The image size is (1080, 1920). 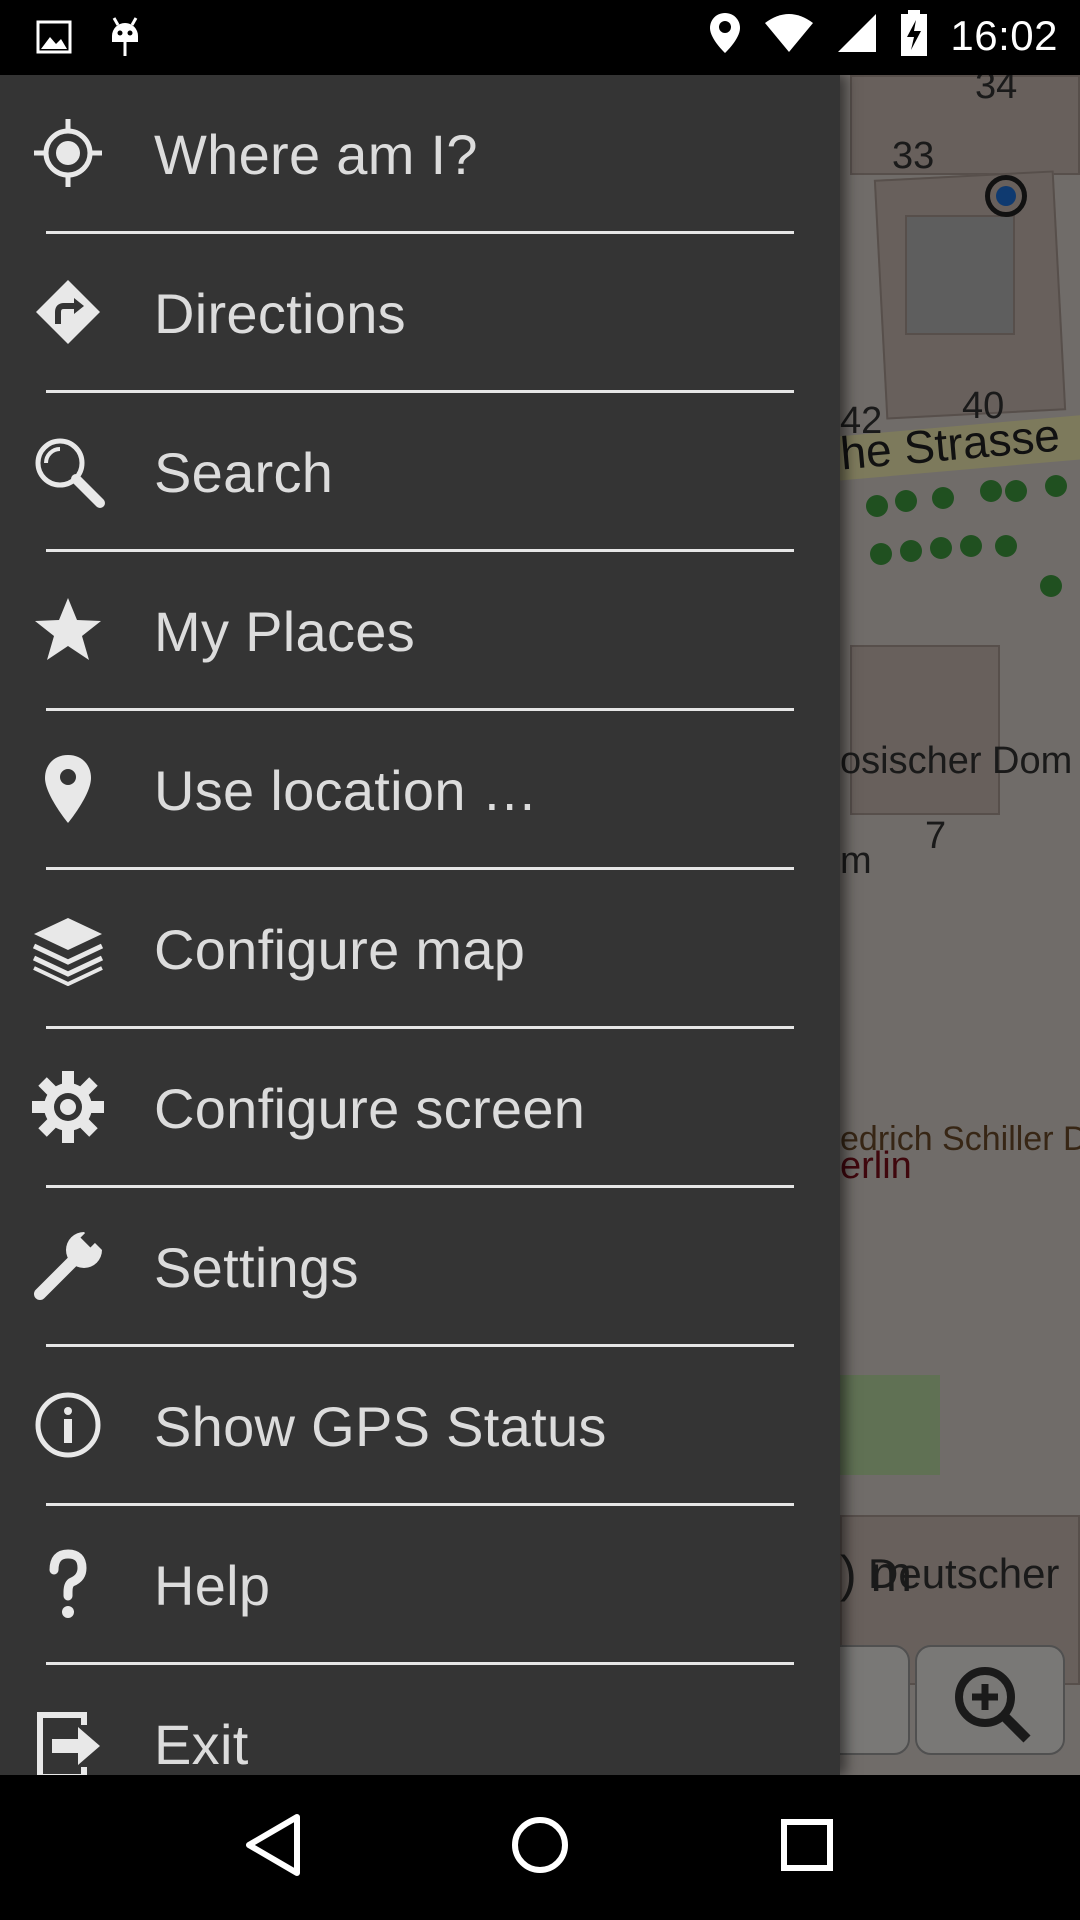 What do you see at coordinates (212, 1585) in the screenshot?
I see `menu-item-label: Help` at bounding box center [212, 1585].